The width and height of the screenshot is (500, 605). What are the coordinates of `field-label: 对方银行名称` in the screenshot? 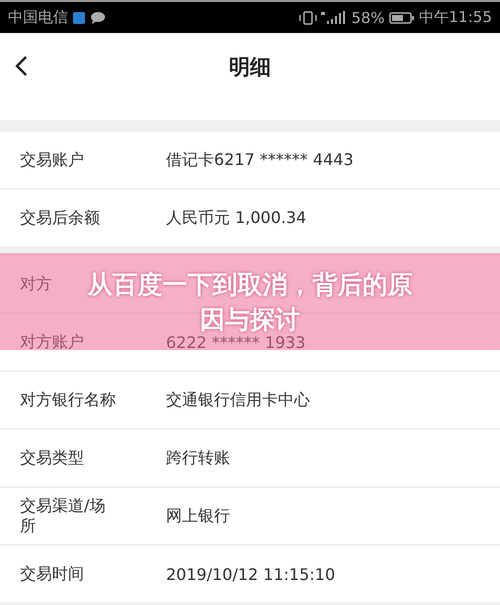 It's located at (68, 400).